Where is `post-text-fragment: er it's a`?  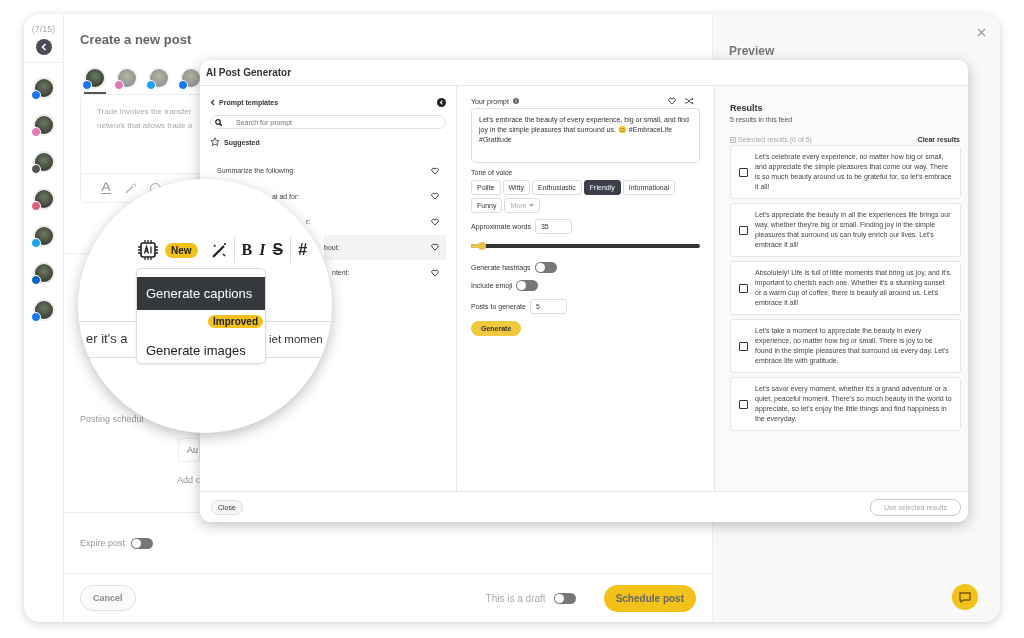 post-text-fragment: er it's a is located at coordinates (107, 338).